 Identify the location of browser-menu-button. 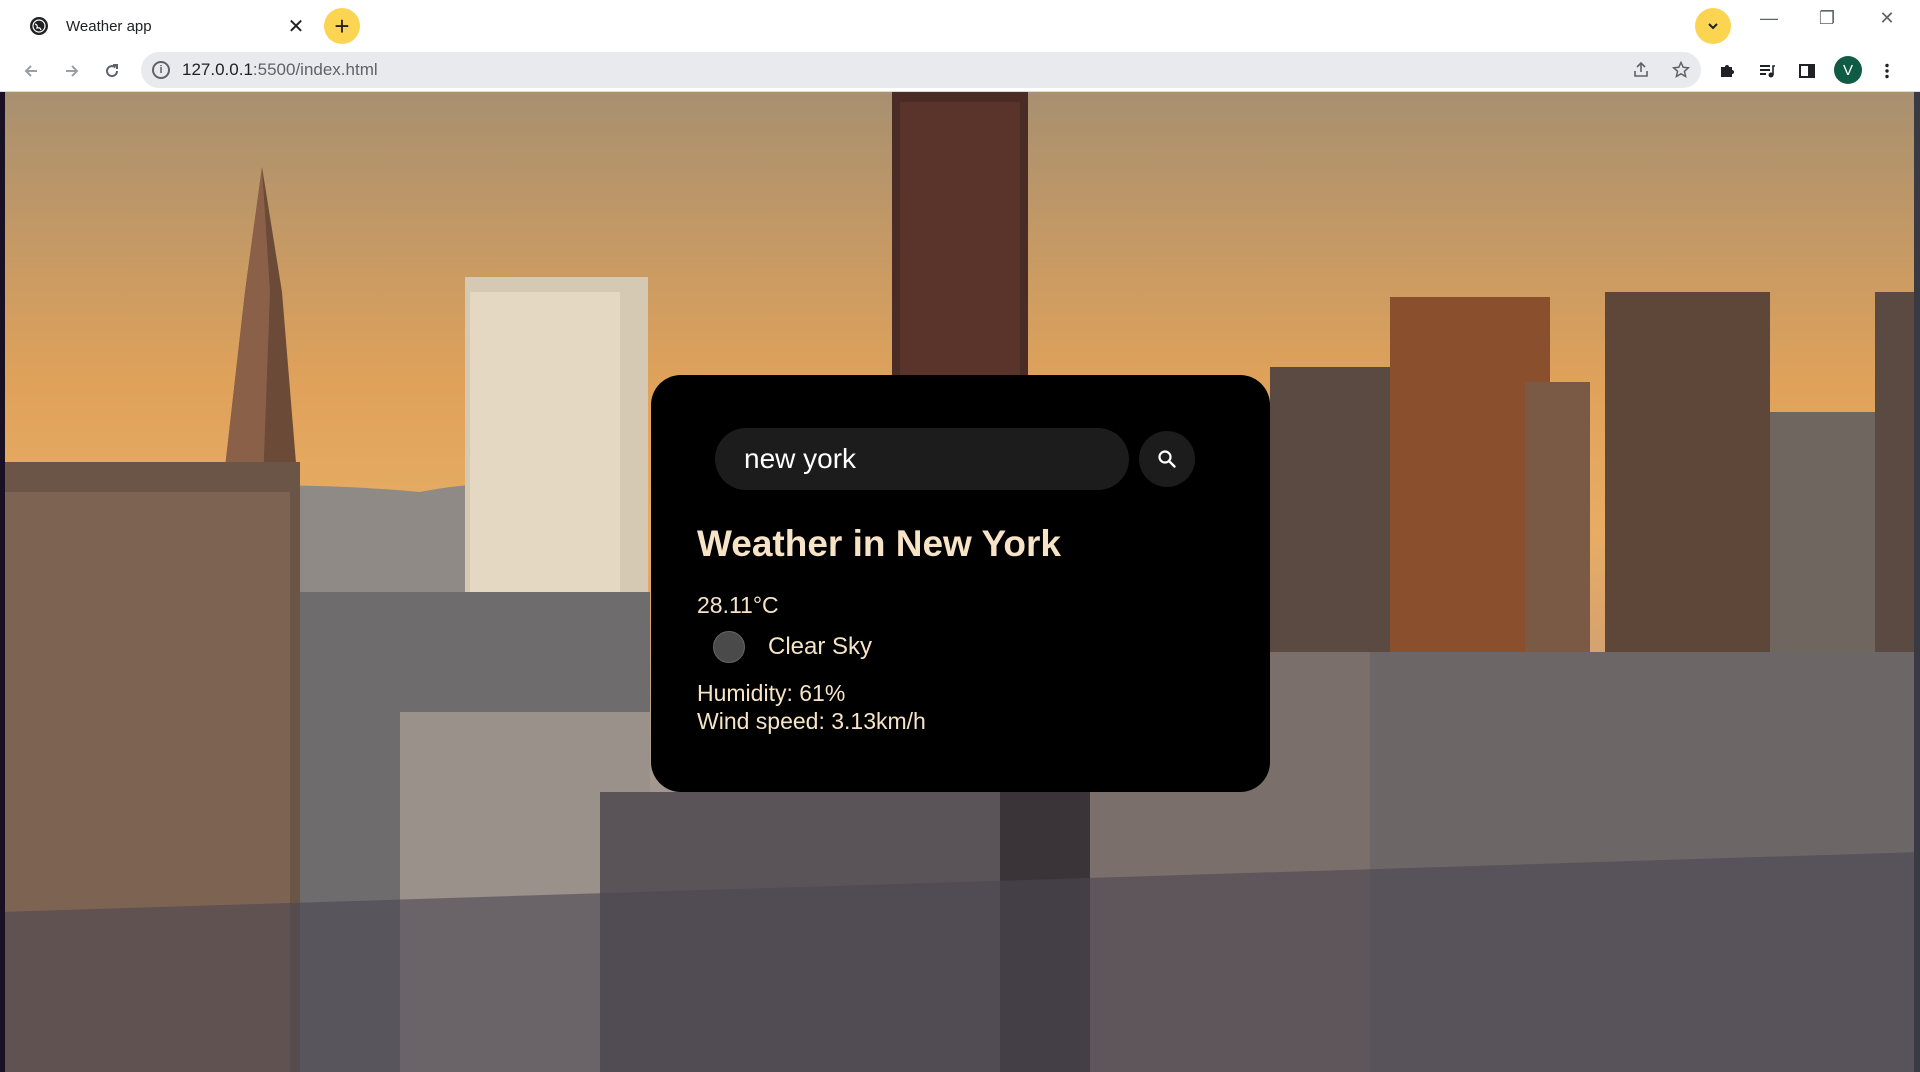
(1887, 71).